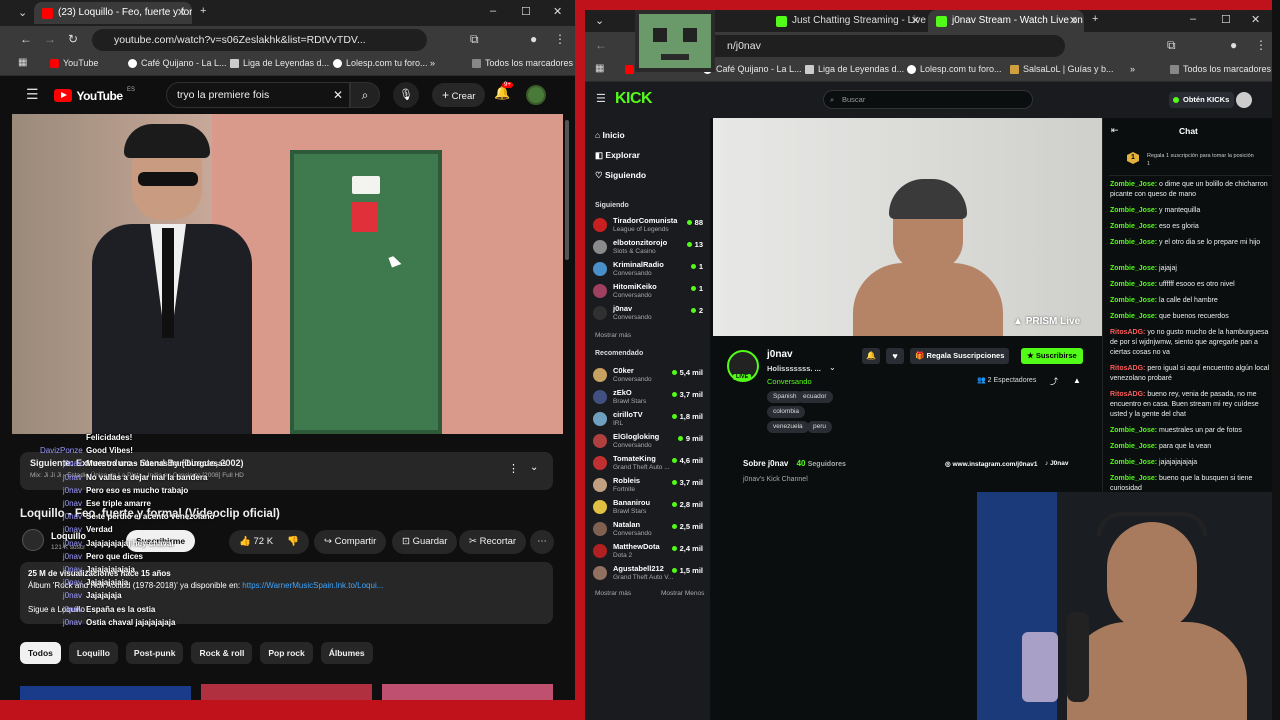 Image resolution: width=1280 pixels, height=720 pixels. What do you see at coordinates (780, 354) in the screenshot?
I see `channel-name: j0nav` at bounding box center [780, 354].